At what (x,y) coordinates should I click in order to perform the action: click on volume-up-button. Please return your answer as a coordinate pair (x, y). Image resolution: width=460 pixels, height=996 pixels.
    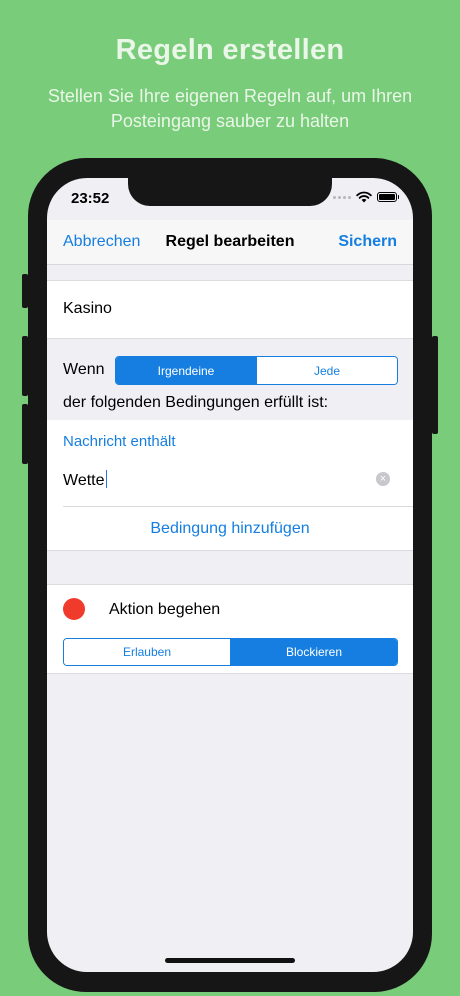
    Looking at the image, I should click on (25, 366).